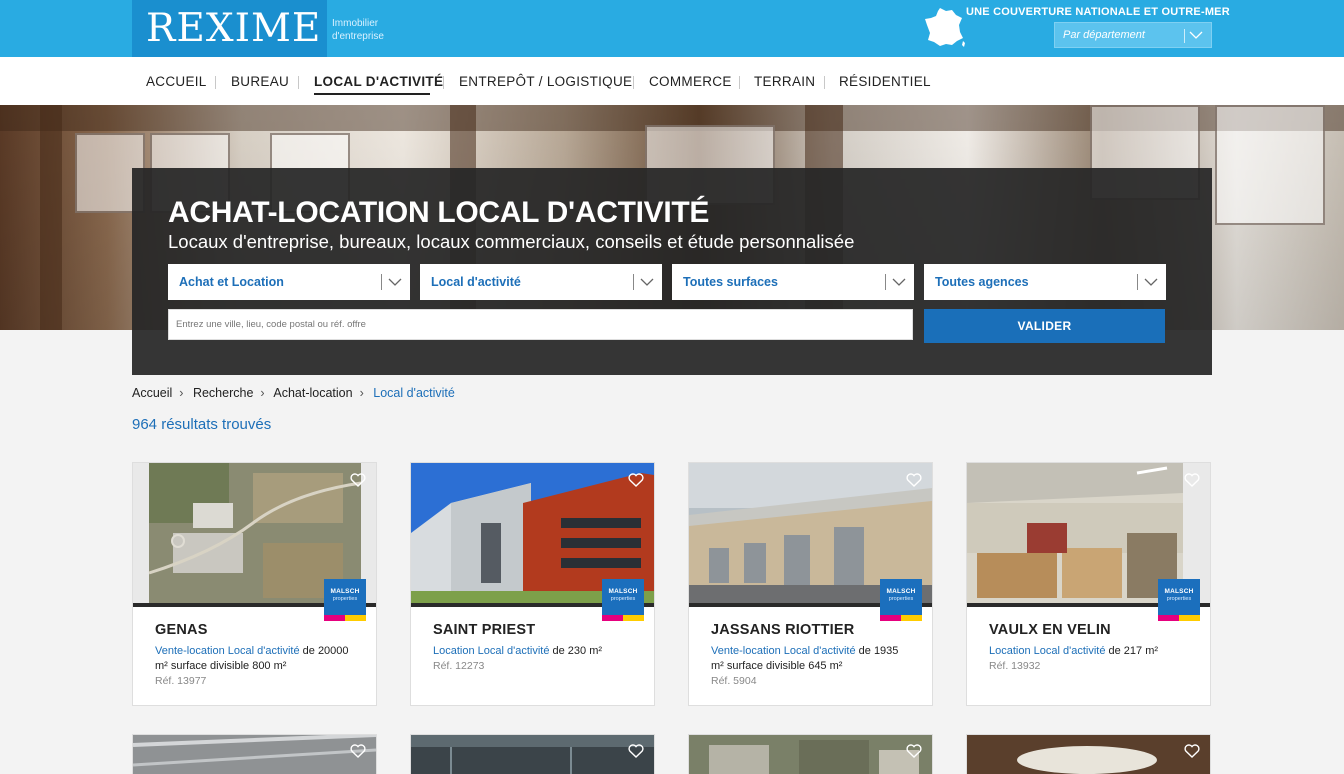 The image size is (1344, 774). What do you see at coordinates (885, 81) in the screenshot?
I see `nav-item-residentiel: RÉSIDENTIEL` at bounding box center [885, 81].